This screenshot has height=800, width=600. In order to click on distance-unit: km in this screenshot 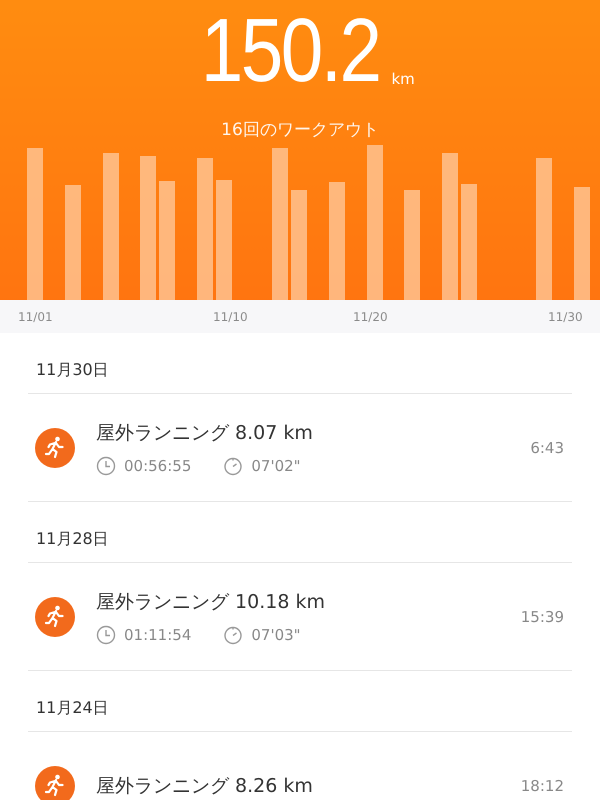, I will do `click(403, 79)`.